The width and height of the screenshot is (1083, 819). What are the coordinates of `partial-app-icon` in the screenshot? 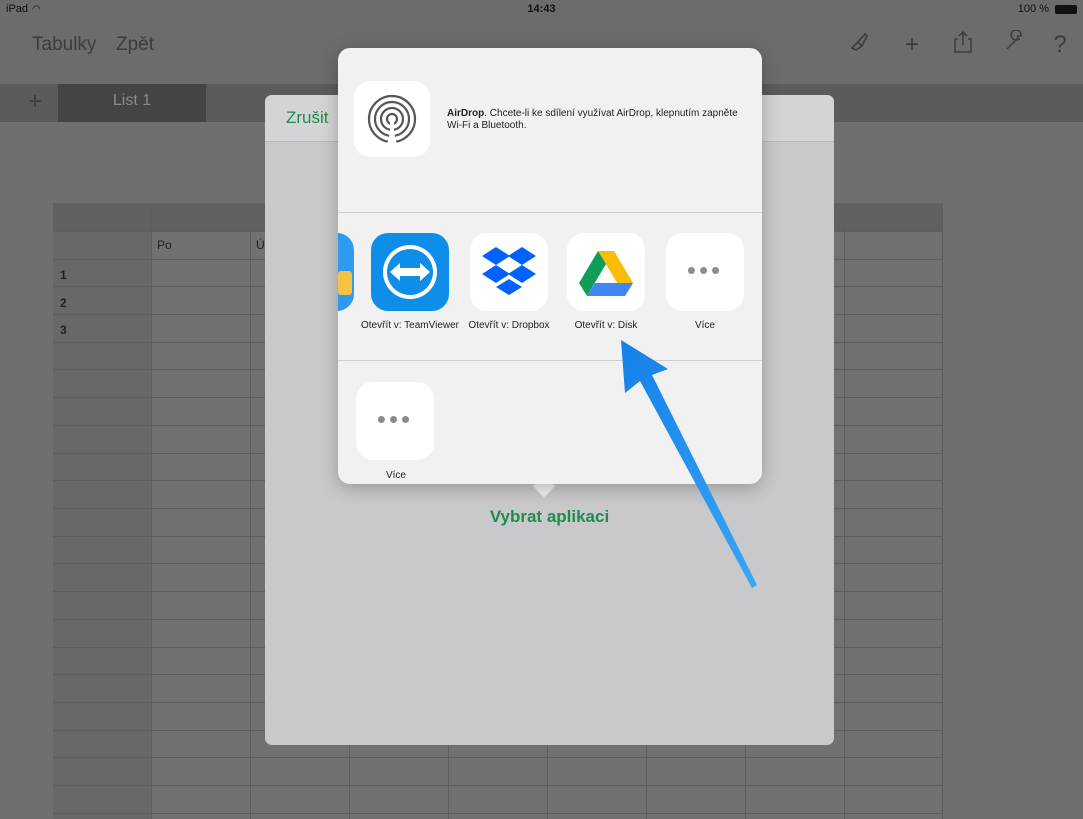 It's located at (346, 272).